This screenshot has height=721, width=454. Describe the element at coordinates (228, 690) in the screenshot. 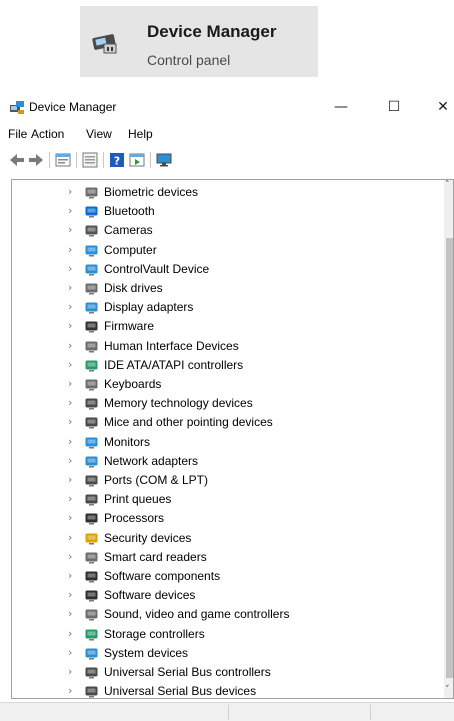

I see `tree-item: › Universal Serial Bus devices` at that location.